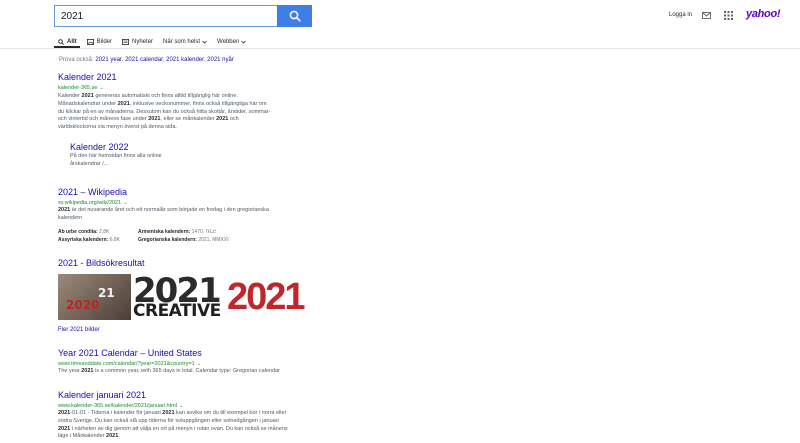 The height and width of the screenshot is (443, 800). What do you see at coordinates (130, 353) in the screenshot?
I see `result-title: Year 2021 Calendar – United States` at bounding box center [130, 353].